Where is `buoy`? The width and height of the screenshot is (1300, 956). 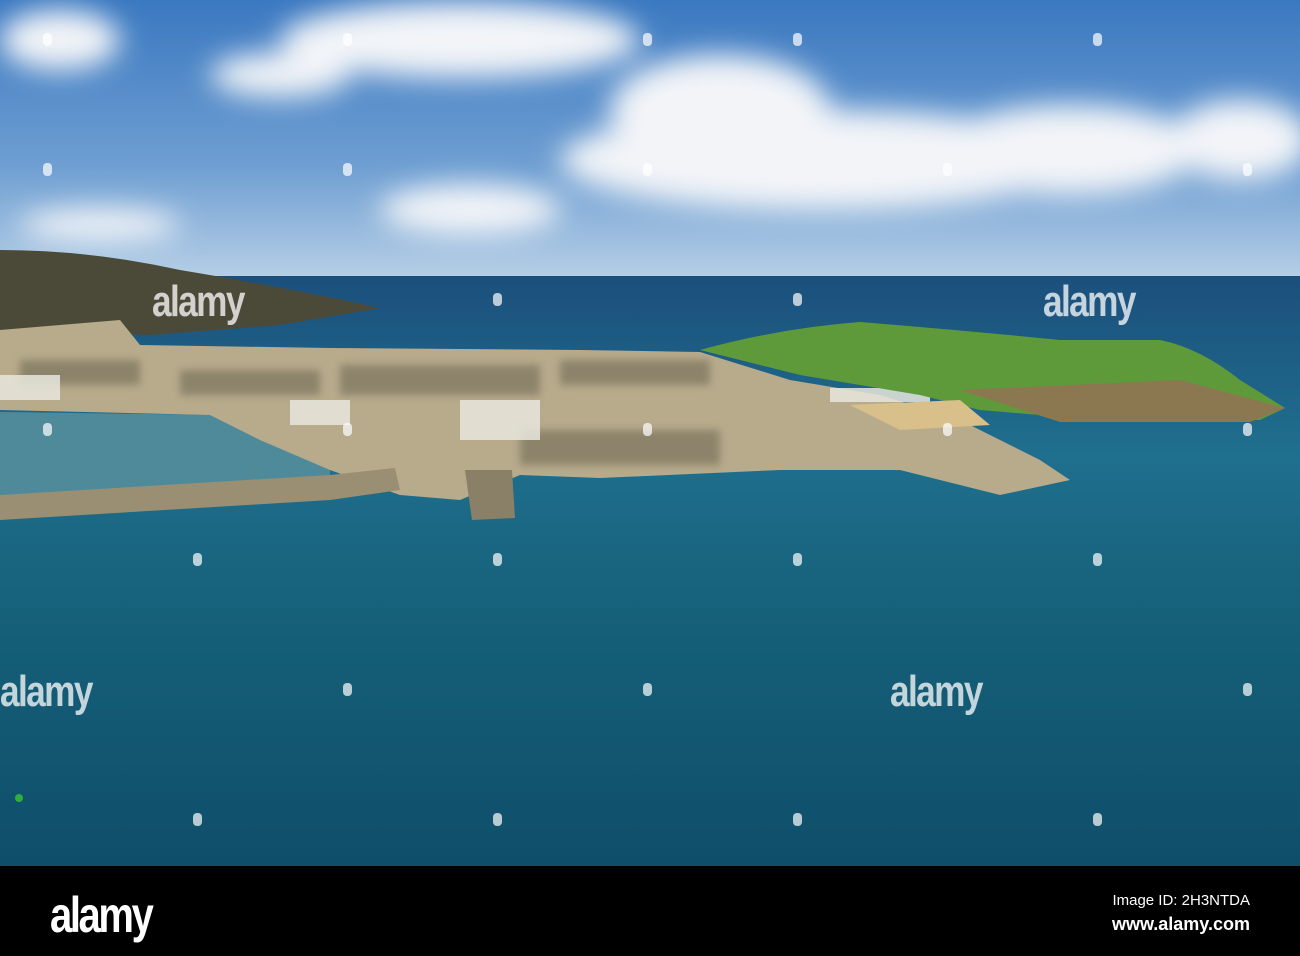
buoy is located at coordinates (19, 798).